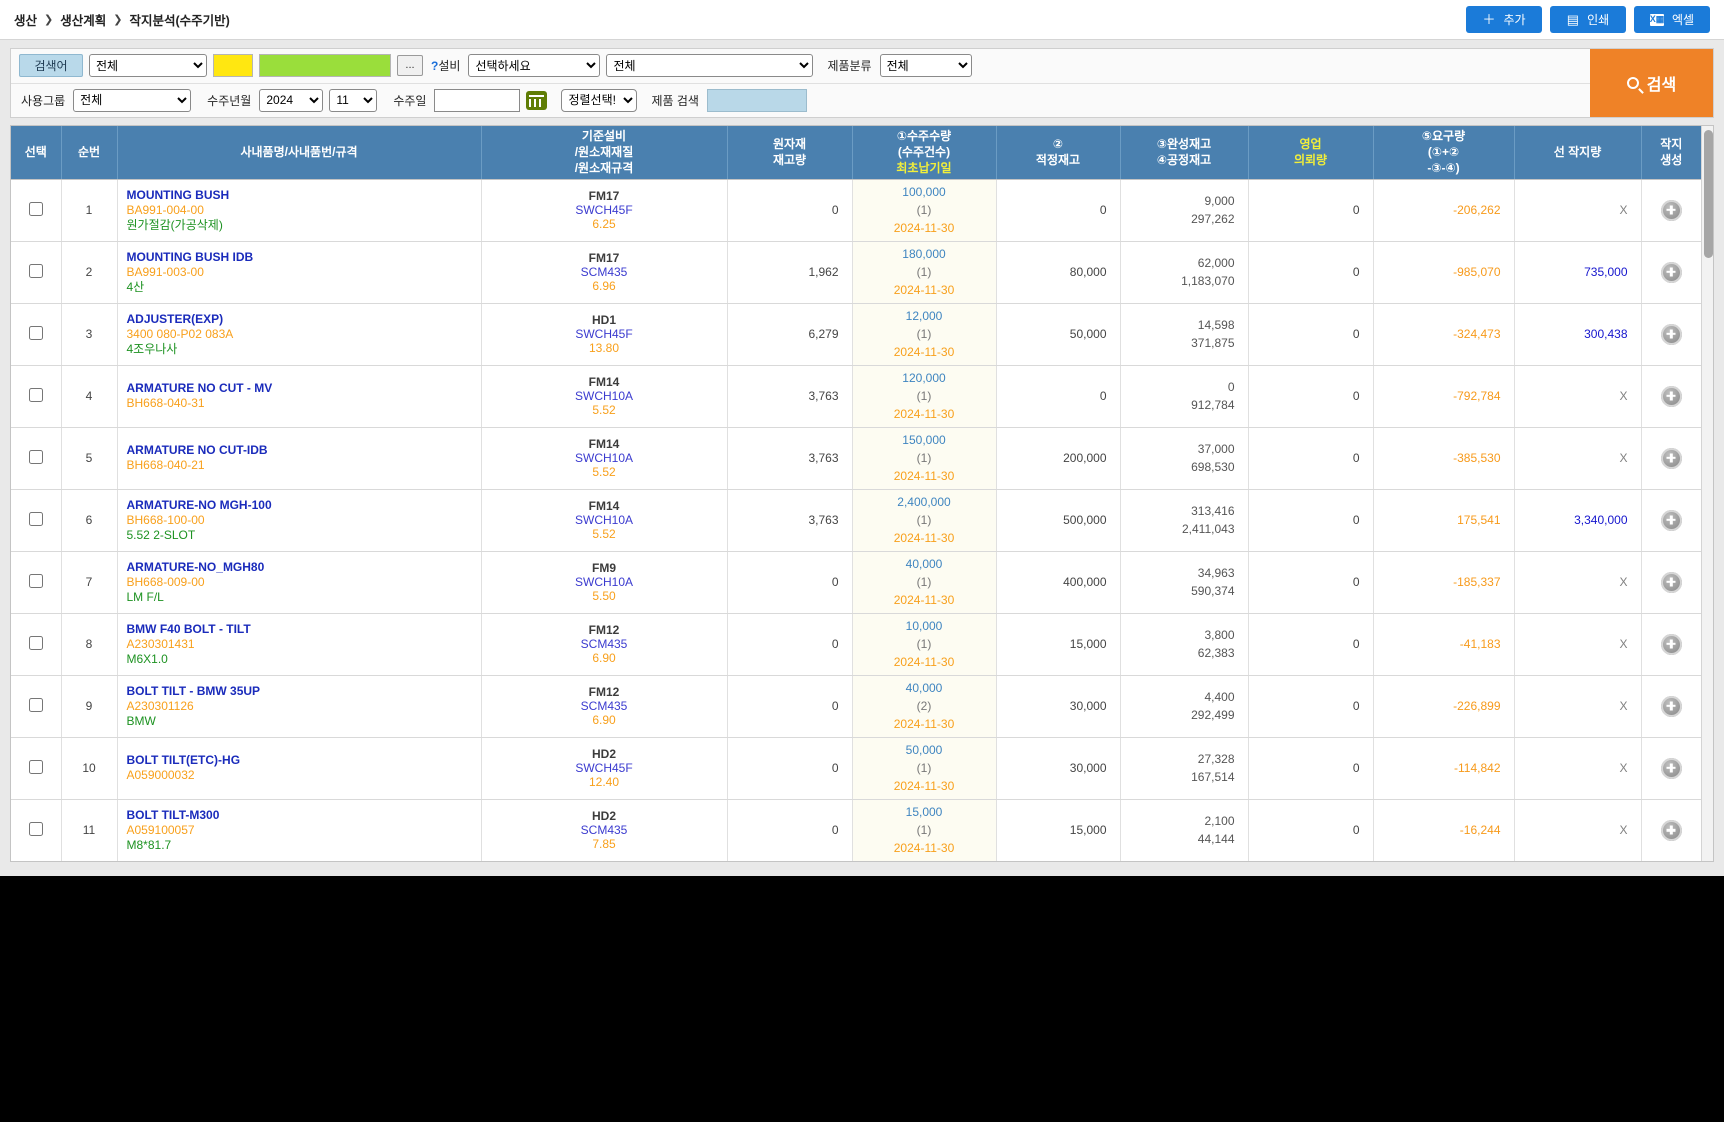 The width and height of the screenshot is (1724, 1122). What do you see at coordinates (1216, 759) in the screenshot?
I see `finished-stock: 27,328` at bounding box center [1216, 759].